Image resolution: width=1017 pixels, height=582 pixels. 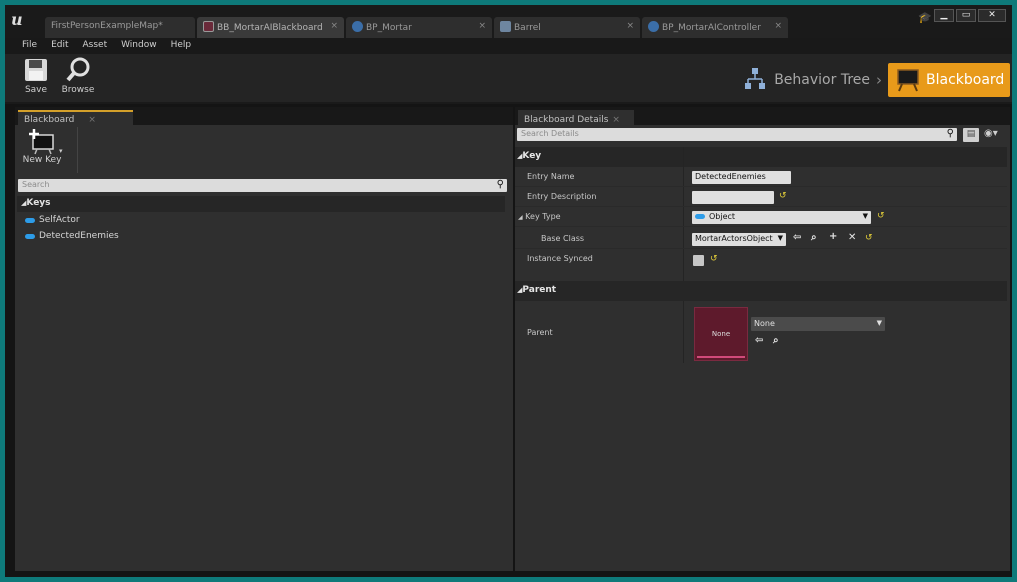 What do you see at coordinates (139, 46) in the screenshot?
I see `menu-window: Window` at bounding box center [139, 46].